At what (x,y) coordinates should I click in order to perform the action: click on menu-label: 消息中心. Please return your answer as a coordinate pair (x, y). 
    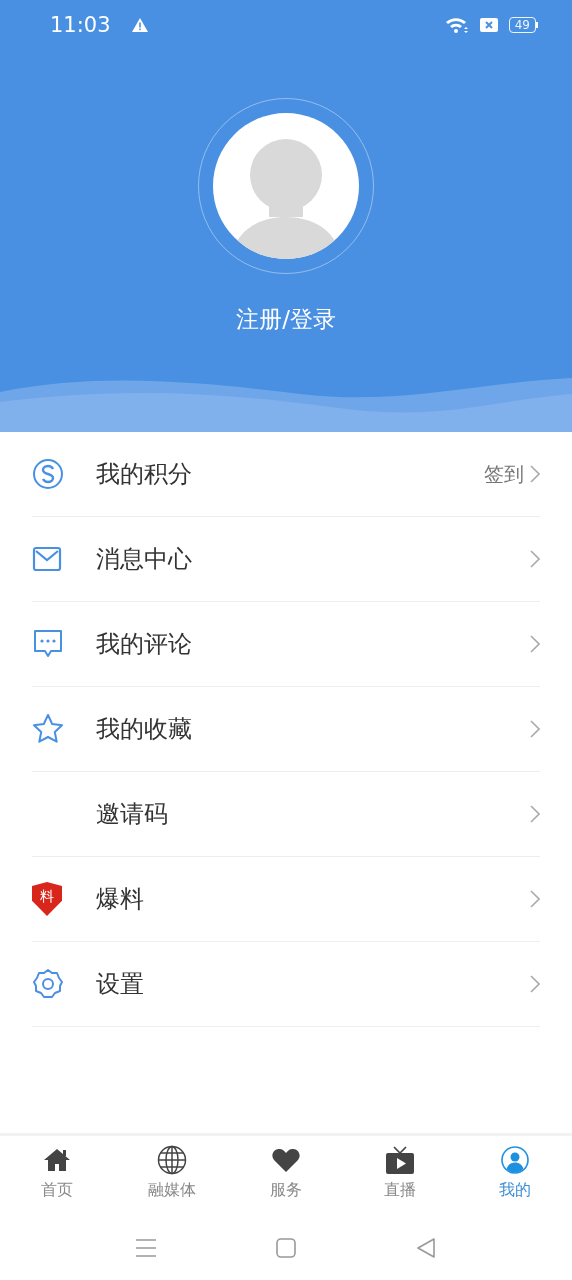
    Looking at the image, I should click on (144, 559).